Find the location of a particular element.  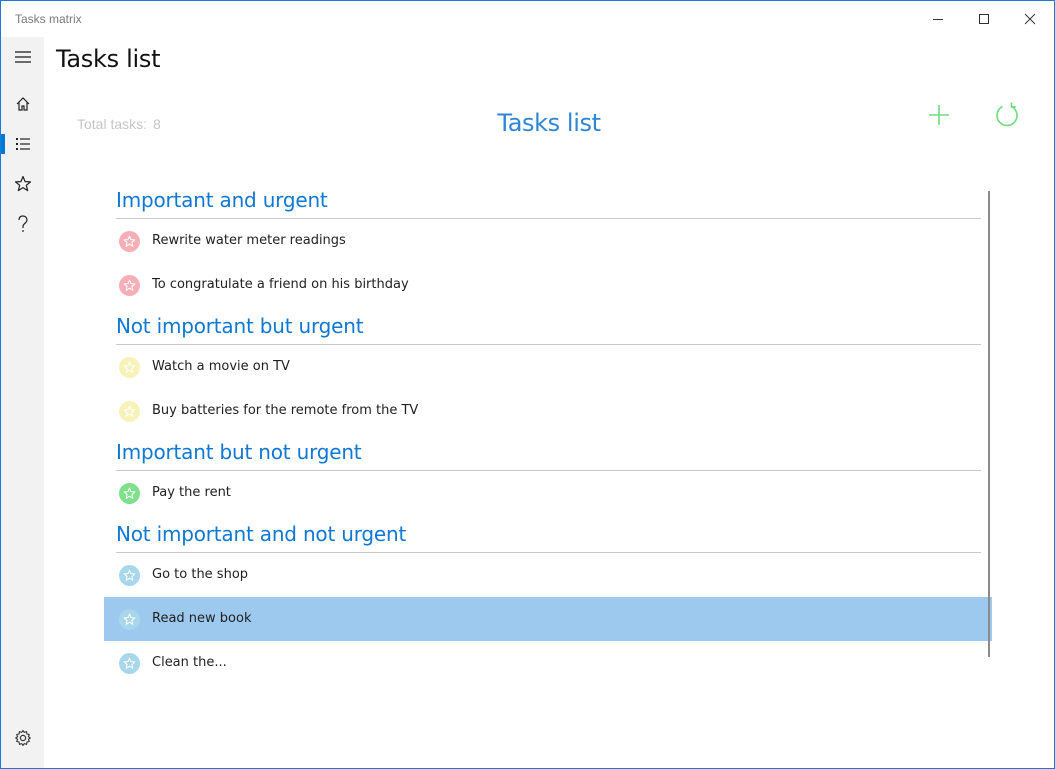

task-label: Pay the rent is located at coordinates (191, 492).